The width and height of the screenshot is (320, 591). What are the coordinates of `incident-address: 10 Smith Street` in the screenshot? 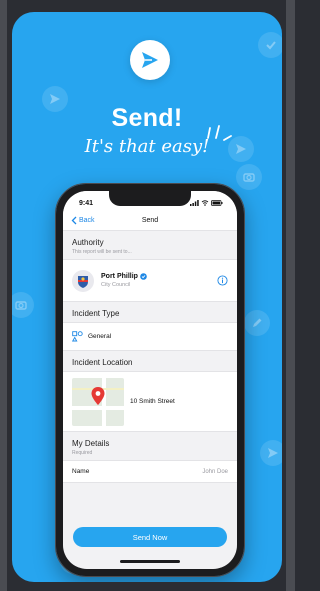 It's located at (152, 401).